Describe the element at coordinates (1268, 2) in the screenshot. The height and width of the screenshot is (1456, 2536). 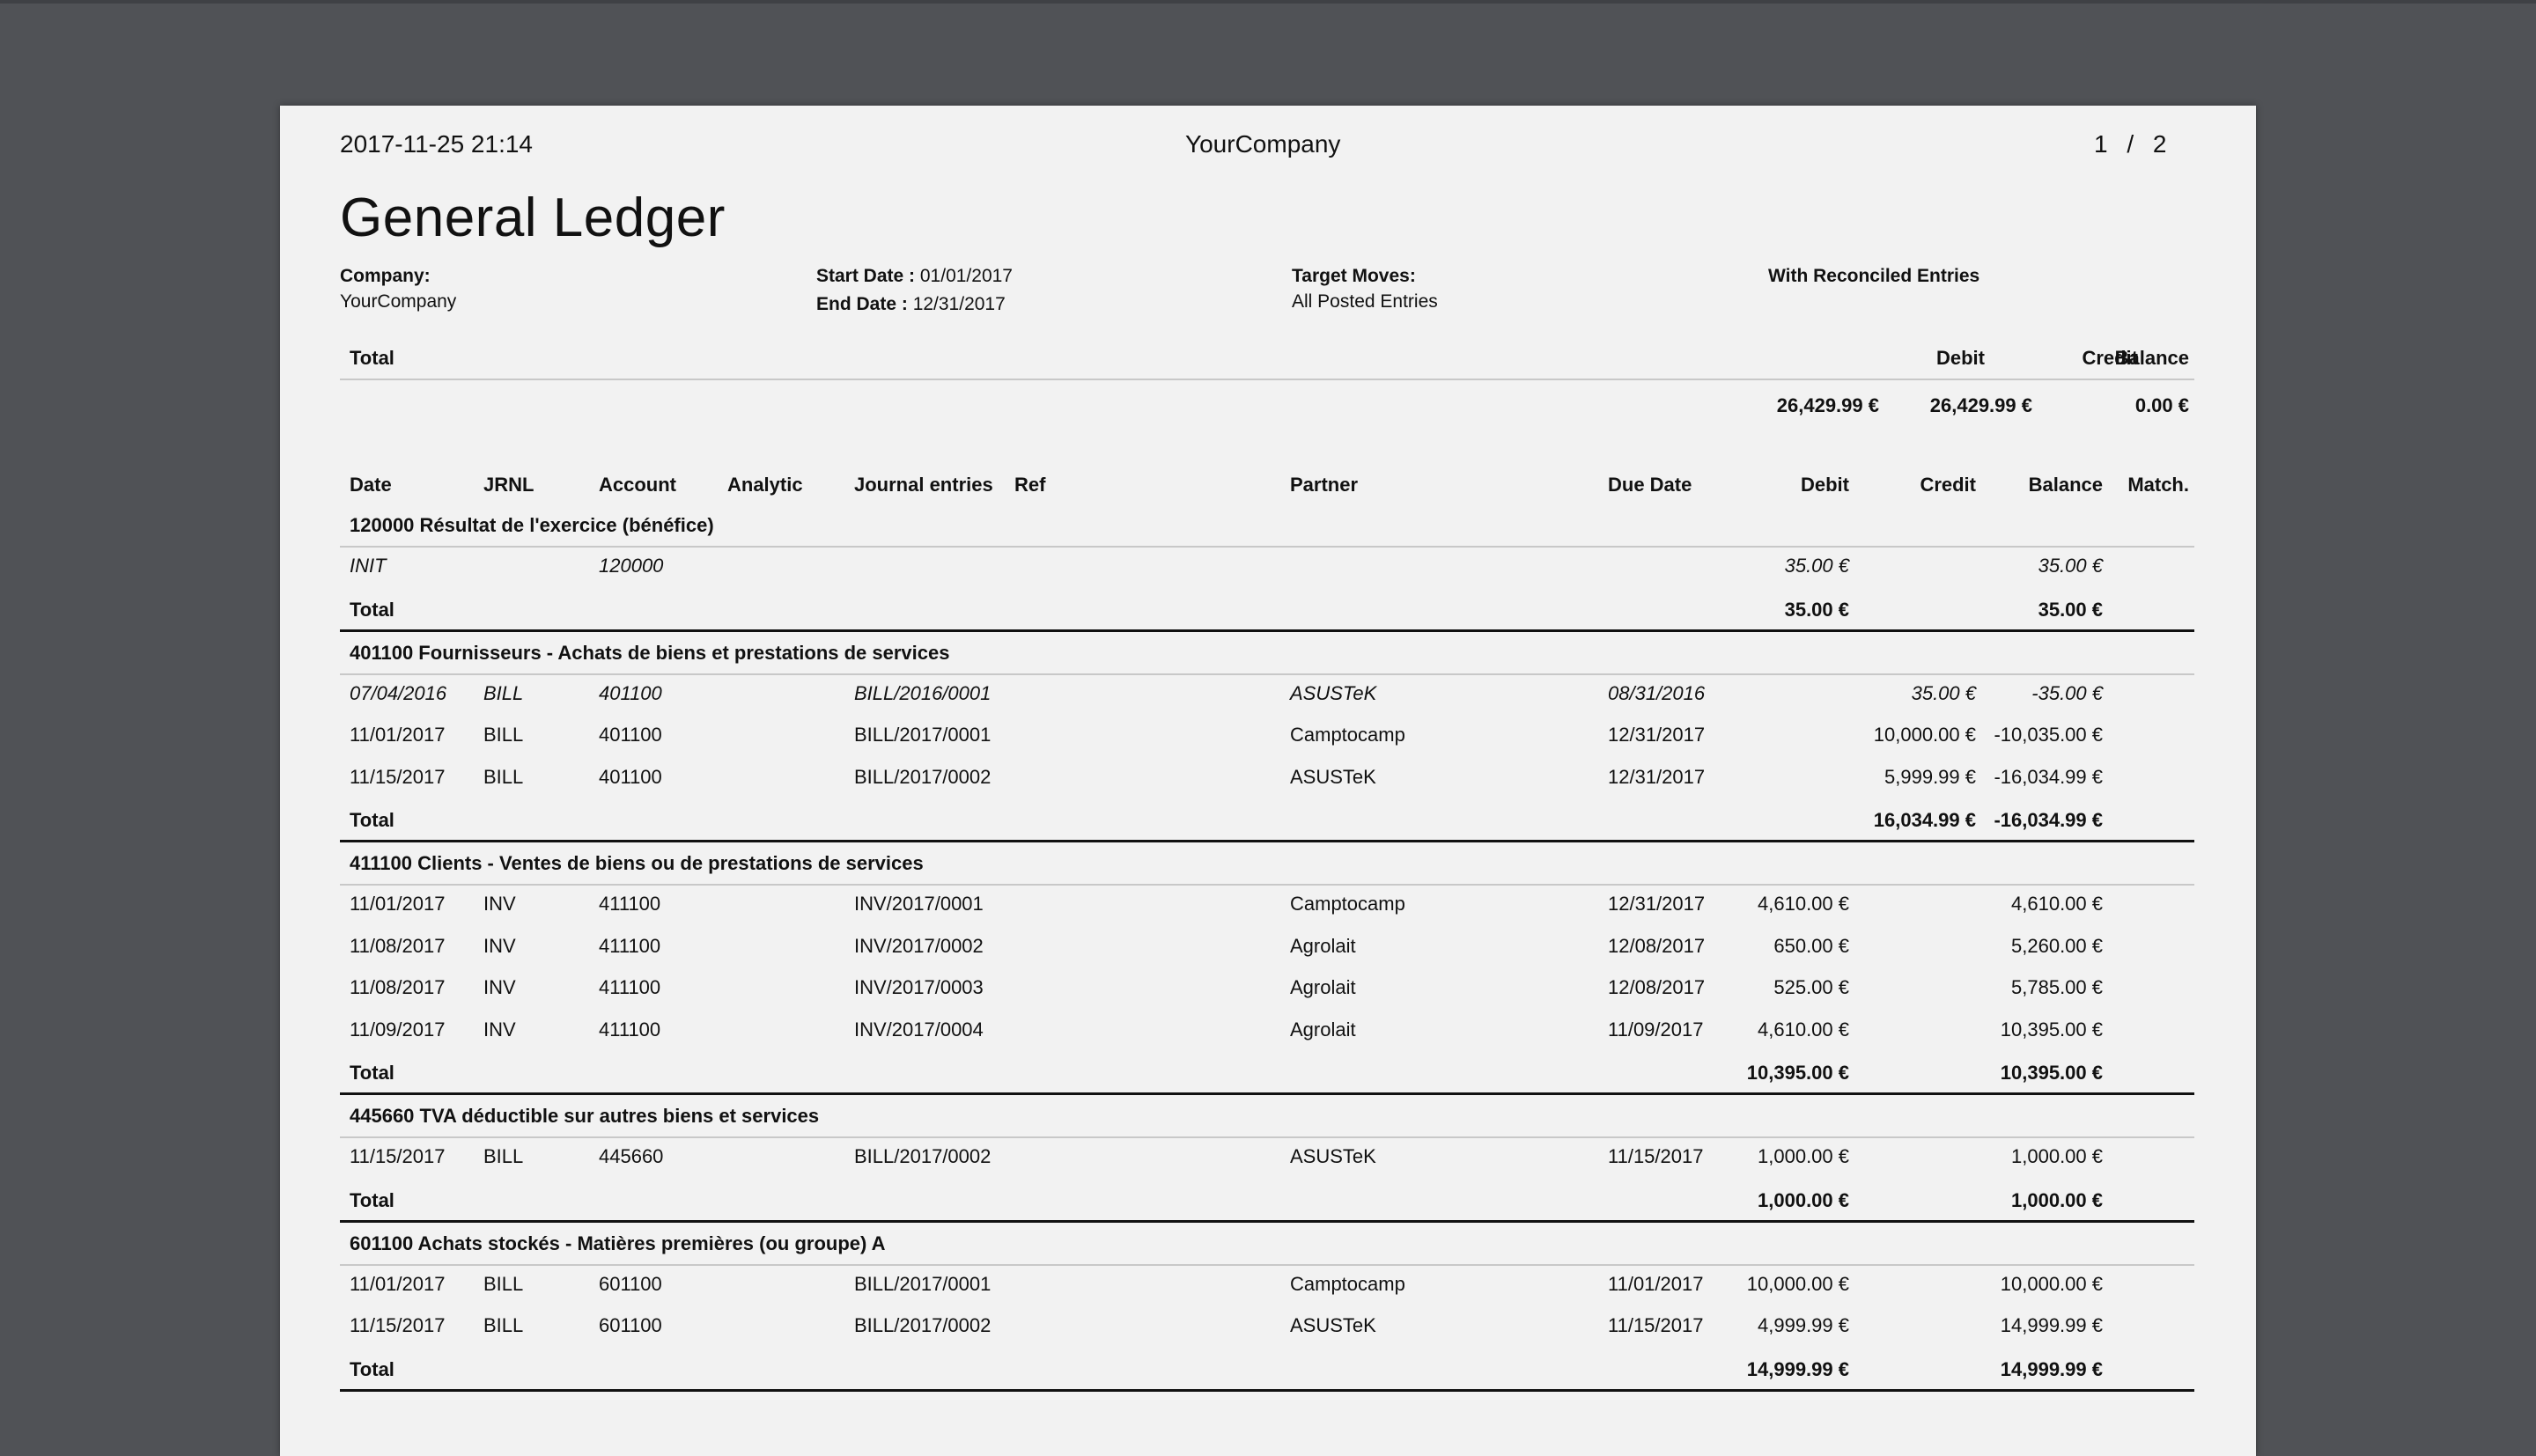
I see `window-top-edge` at that location.